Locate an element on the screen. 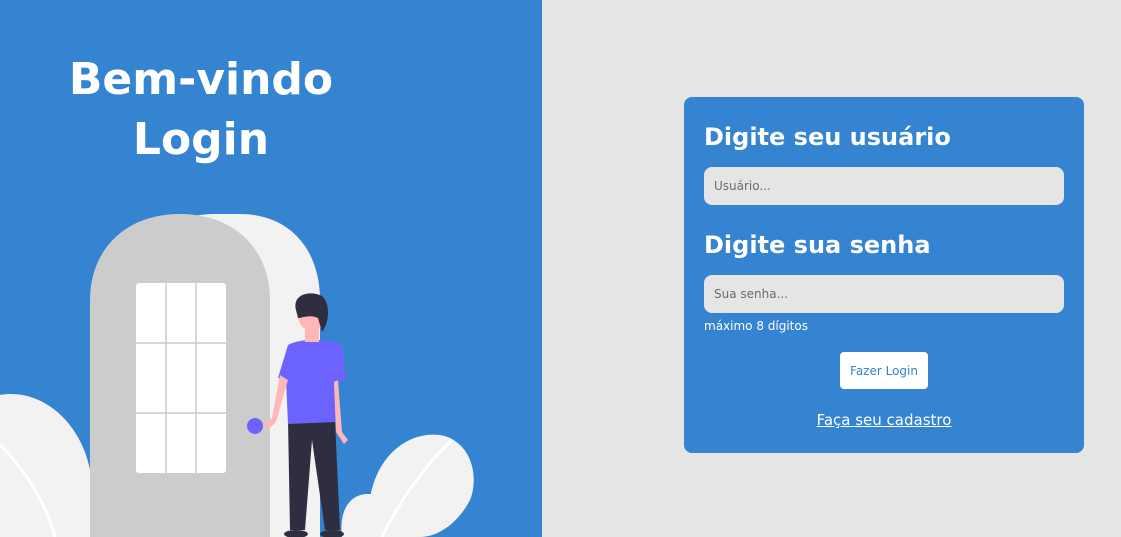 The height and width of the screenshot is (537, 1121). password-hint: máximo 8 dígitos is located at coordinates (756, 326).